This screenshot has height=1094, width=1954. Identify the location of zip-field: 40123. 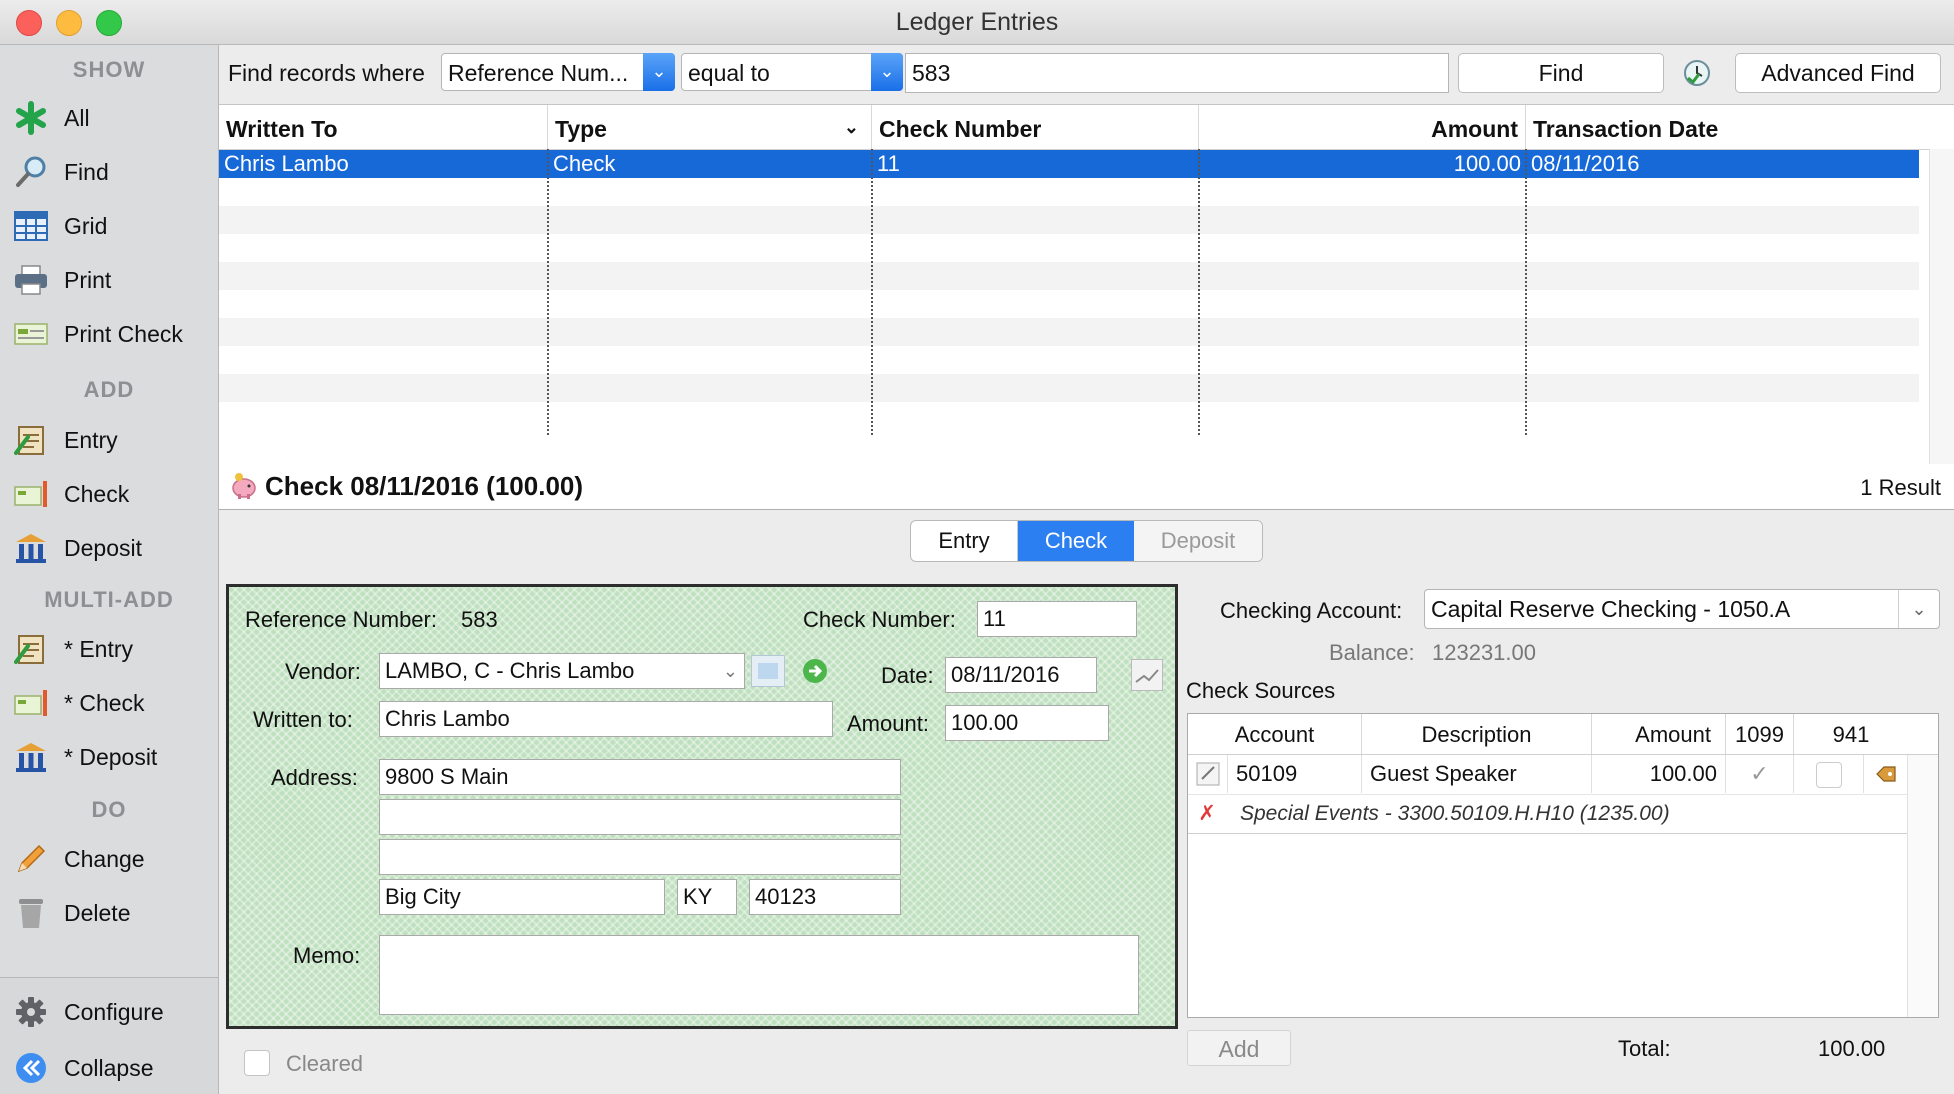
(825, 897).